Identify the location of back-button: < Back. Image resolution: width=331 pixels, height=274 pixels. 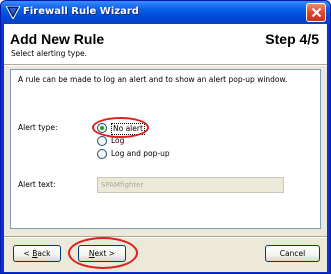
(37, 253).